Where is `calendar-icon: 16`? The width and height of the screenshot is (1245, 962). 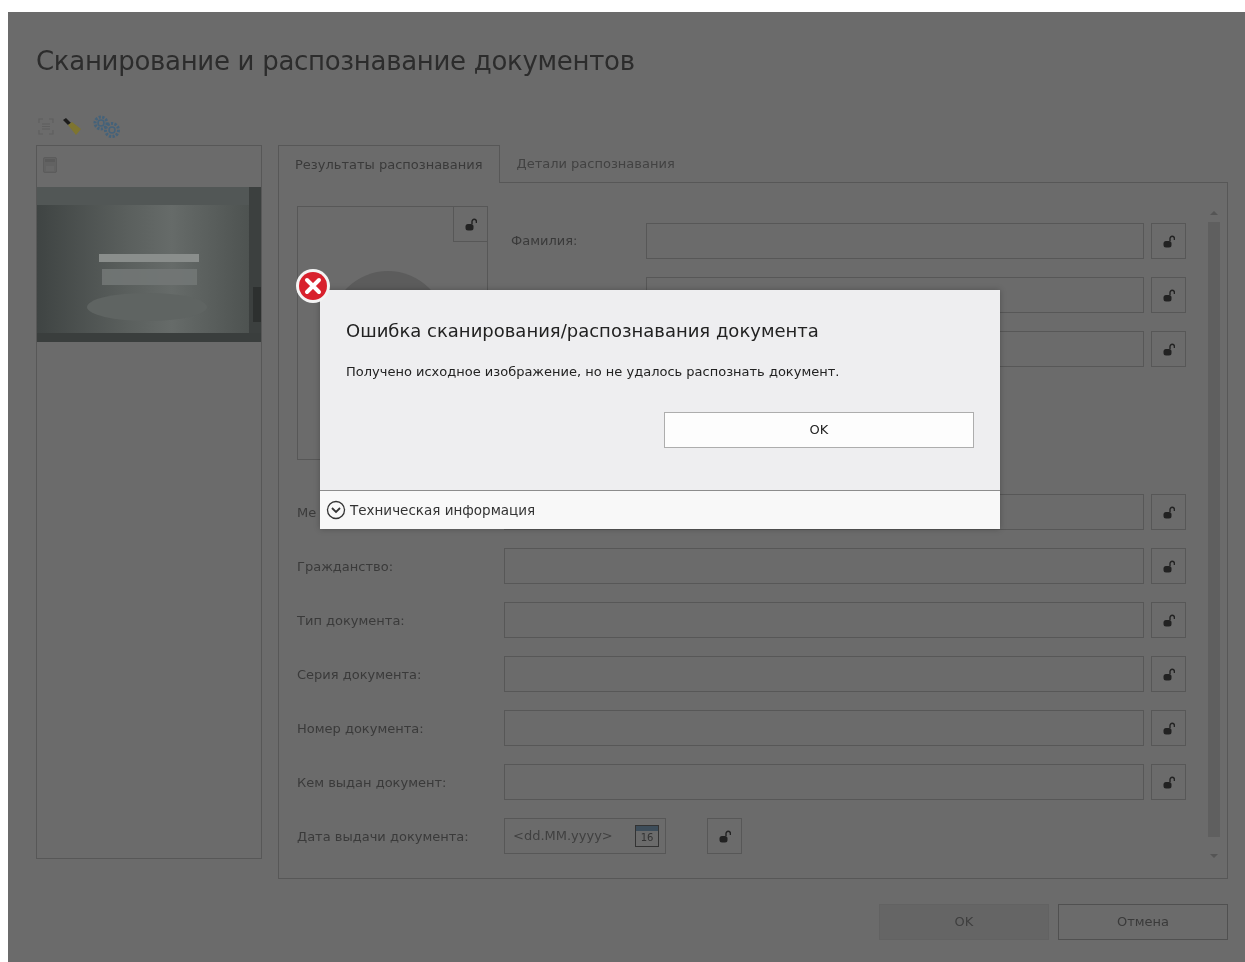 calendar-icon: 16 is located at coordinates (647, 836).